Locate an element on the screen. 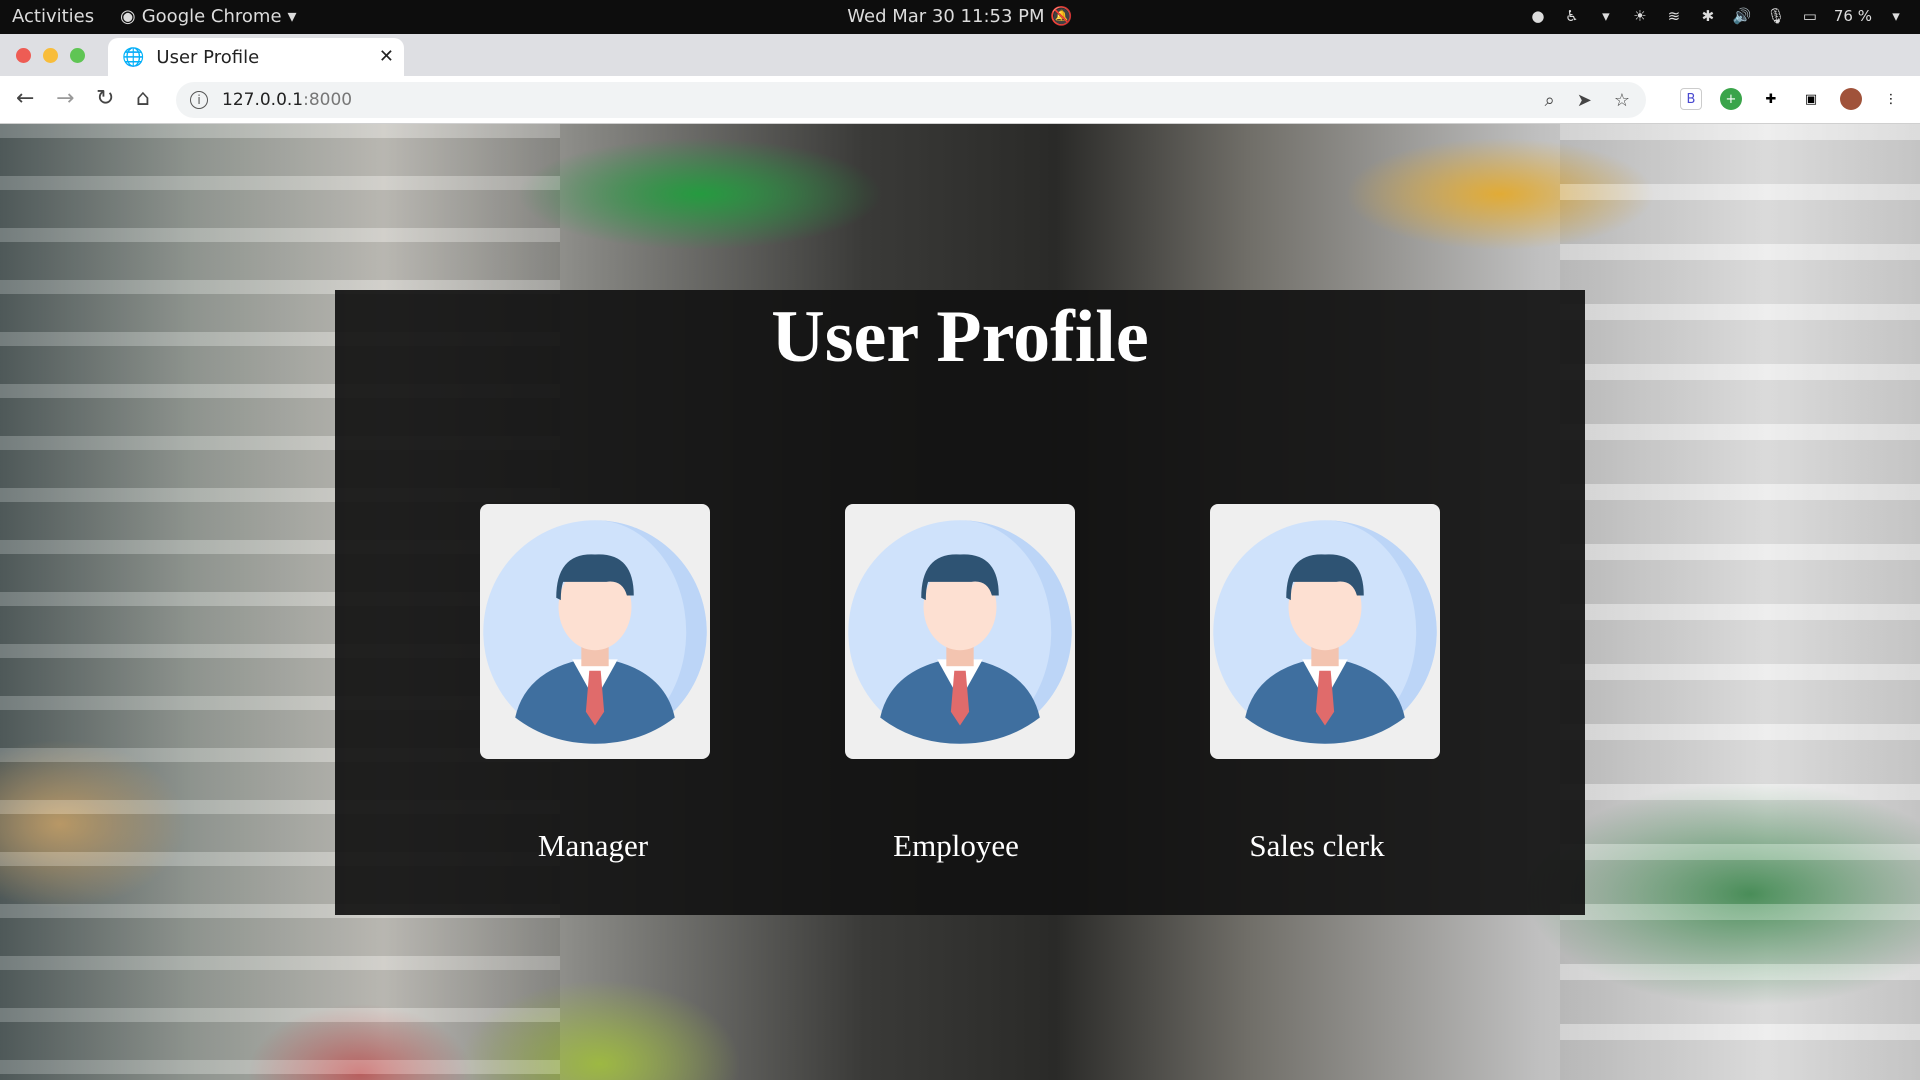 The height and width of the screenshot is (1080, 1920). window-controls is located at coordinates (50, 55).